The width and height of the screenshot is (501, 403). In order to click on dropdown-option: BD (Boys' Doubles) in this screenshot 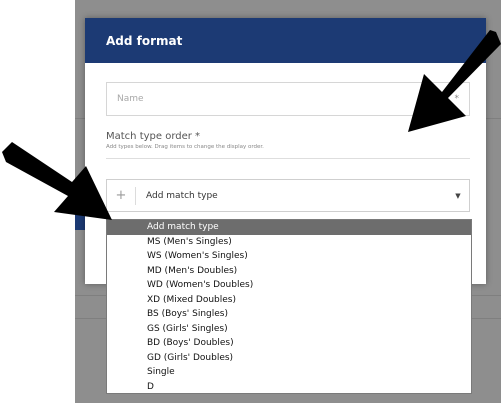, I will do `click(289, 343)`.